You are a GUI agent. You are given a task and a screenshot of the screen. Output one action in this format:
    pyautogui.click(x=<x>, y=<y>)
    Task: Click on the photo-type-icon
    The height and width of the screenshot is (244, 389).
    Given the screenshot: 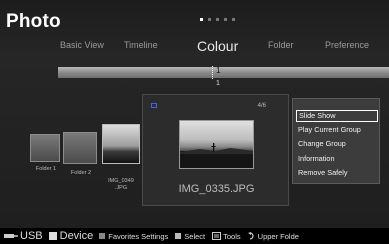 What is the action you would take?
    pyautogui.click(x=154, y=105)
    